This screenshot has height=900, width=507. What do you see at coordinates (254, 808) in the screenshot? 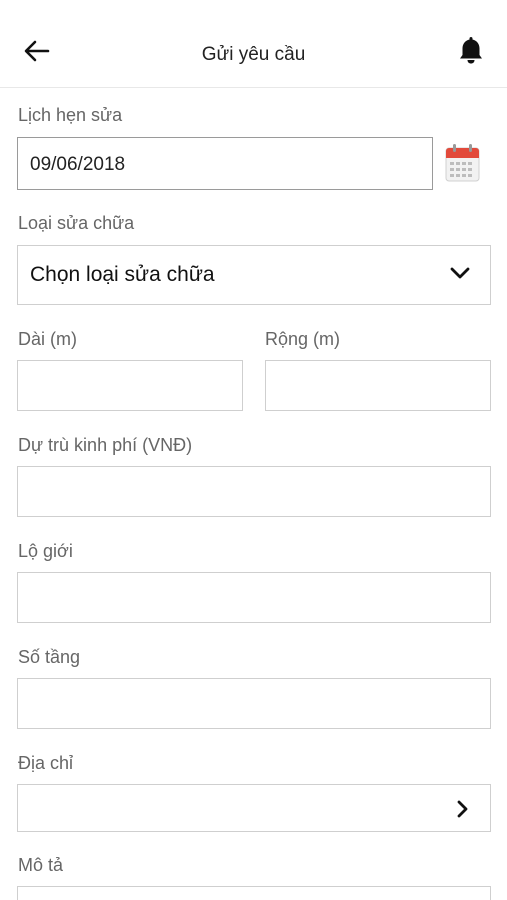
I see `address-selector` at bounding box center [254, 808].